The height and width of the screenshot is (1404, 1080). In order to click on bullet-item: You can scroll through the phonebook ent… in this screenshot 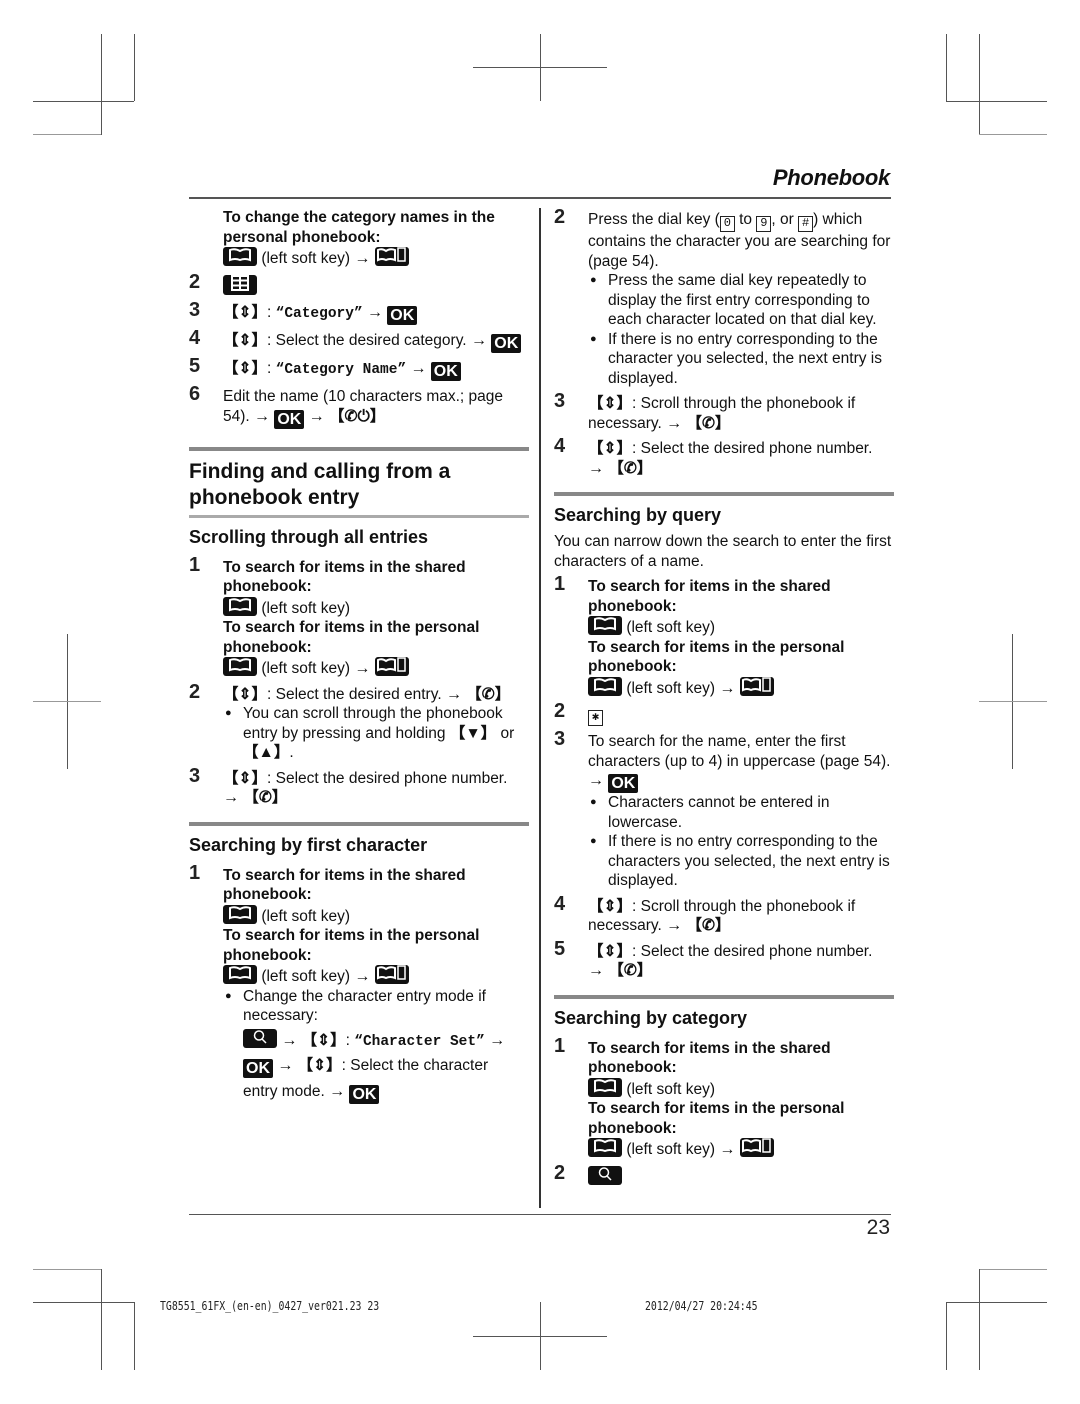, I will do `click(376, 733)`.